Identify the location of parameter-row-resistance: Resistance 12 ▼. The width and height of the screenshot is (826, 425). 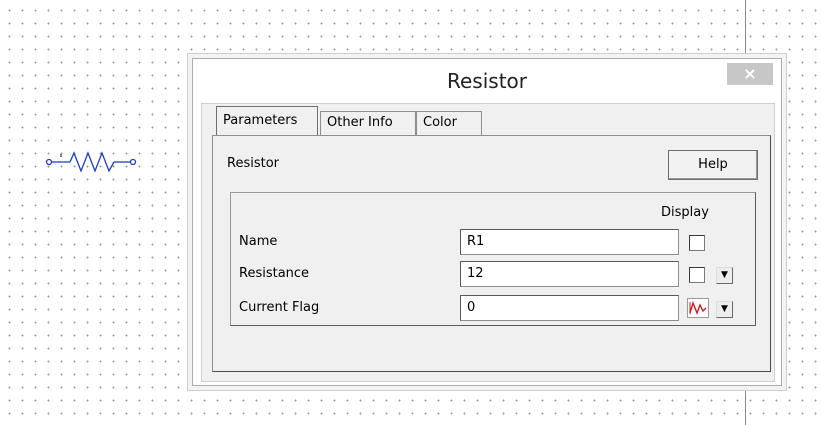
(493, 274).